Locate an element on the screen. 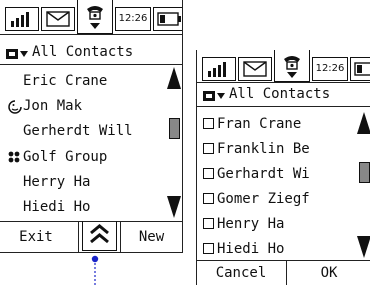  ok-label: OK is located at coordinates (329, 273).